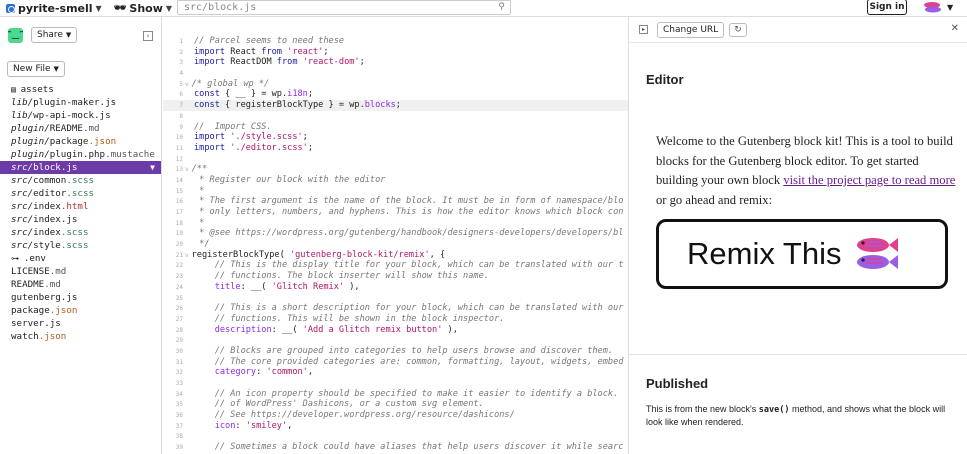 This screenshot has height=454, width=967. I want to click on file-search-input: src/block.js ⚲, so click(344, 7).